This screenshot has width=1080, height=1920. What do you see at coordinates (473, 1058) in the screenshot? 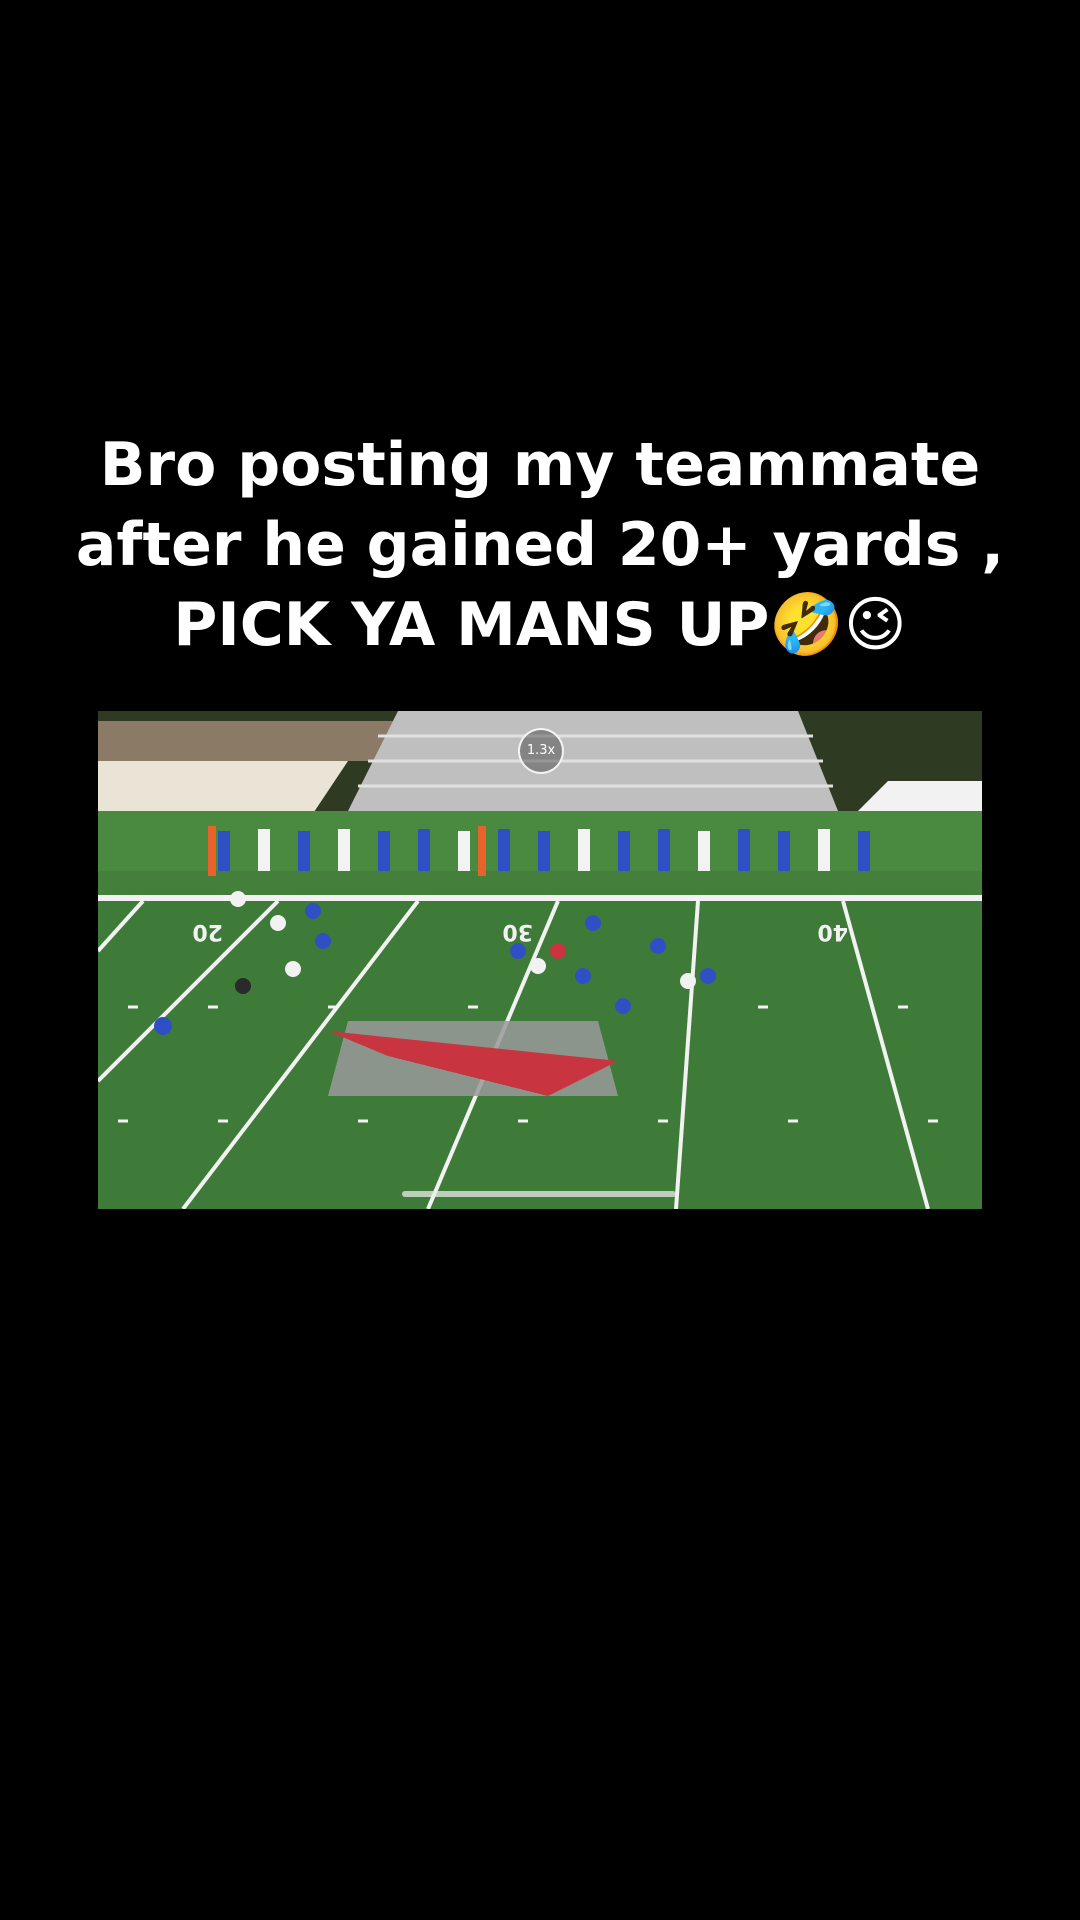
I see `midfield-logo` at bounding box center [473, 1058].